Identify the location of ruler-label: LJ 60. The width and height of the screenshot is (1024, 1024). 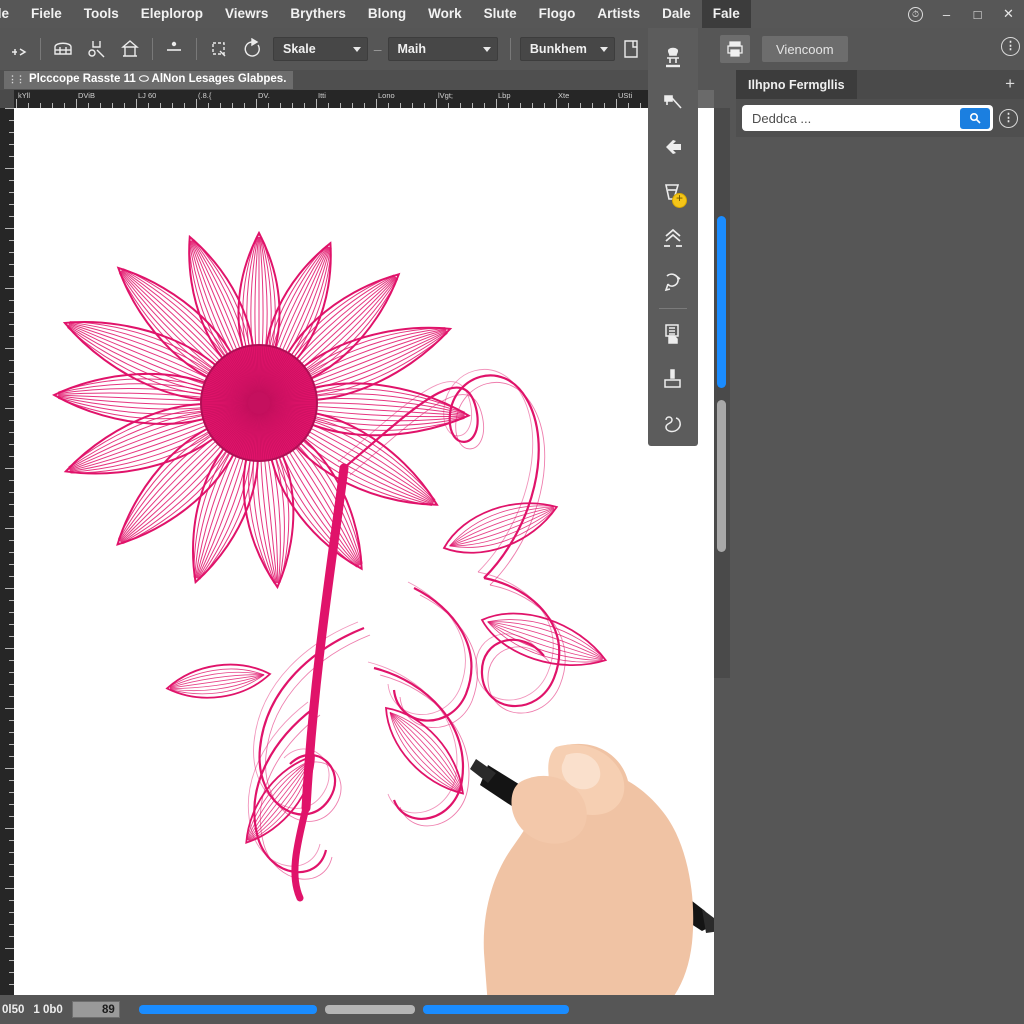
(147, 95).